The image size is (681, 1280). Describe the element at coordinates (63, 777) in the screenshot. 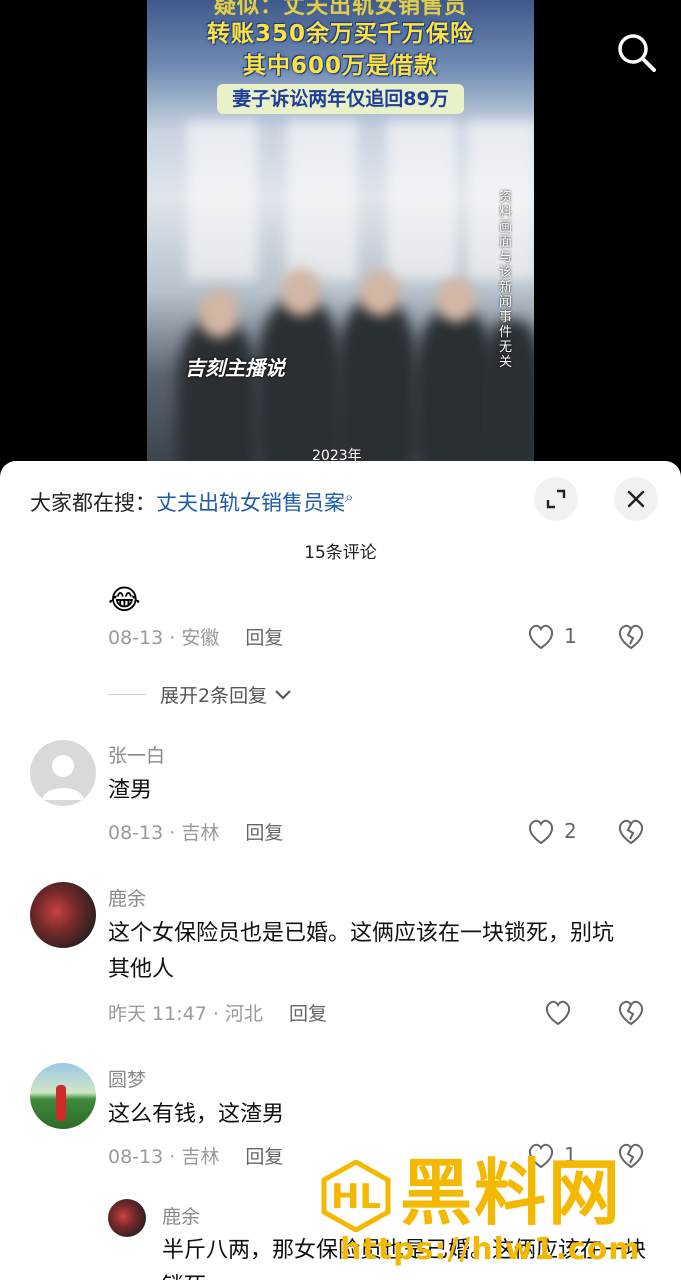

I see `default-avatar-icon` at that location.